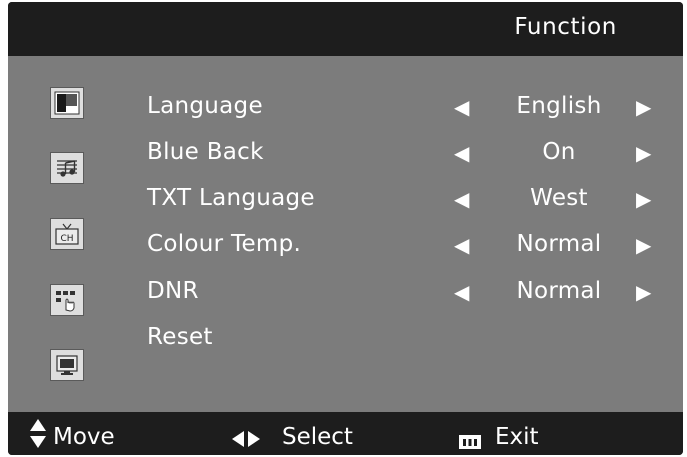 This screenshot has width=687, height=457. Describe the element at coordinates (38, 437) in the screenshot. I see `up-down-arrows-icon` at that location.